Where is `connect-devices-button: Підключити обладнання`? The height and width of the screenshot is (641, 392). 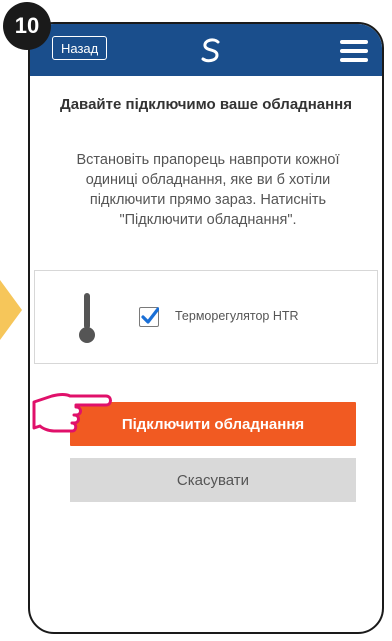 connect-devices-button: Підключити обладнання is located at coordinates (213, 424).